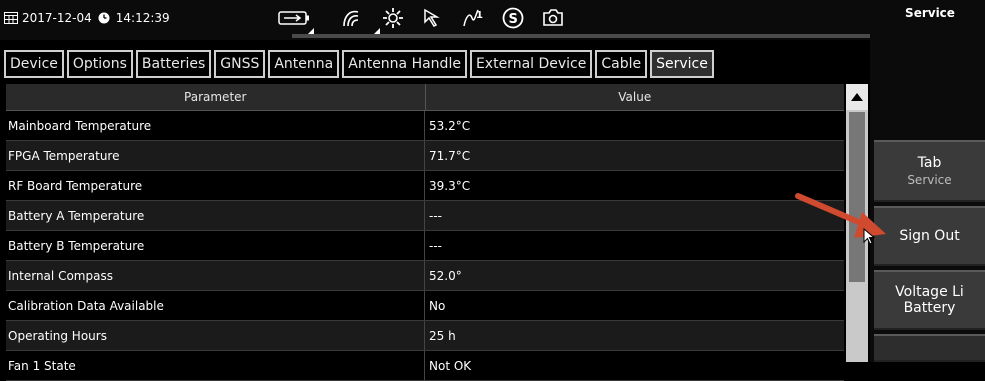 The width and height of the screenshot is (985, 381). I want to click on annotation-arrow, so click(840, 215).